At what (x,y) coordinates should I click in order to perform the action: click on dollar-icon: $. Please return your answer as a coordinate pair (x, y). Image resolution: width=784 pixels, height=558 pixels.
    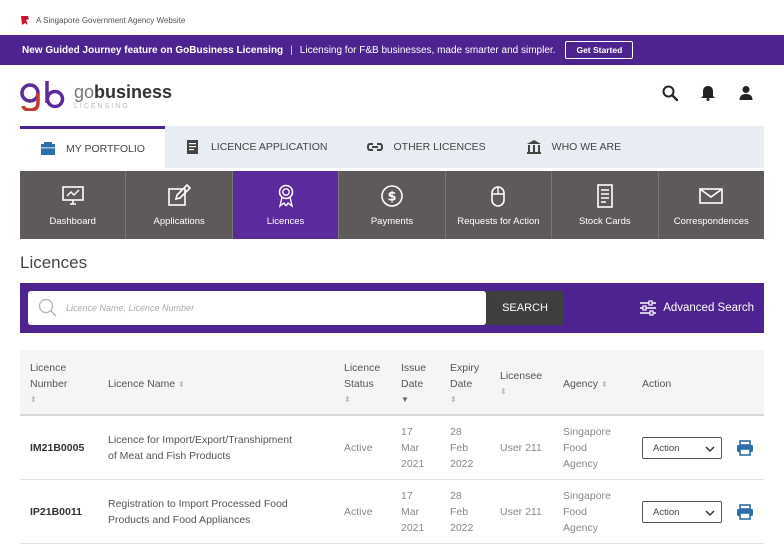
    Looking at the image, I should click on (392, 195).